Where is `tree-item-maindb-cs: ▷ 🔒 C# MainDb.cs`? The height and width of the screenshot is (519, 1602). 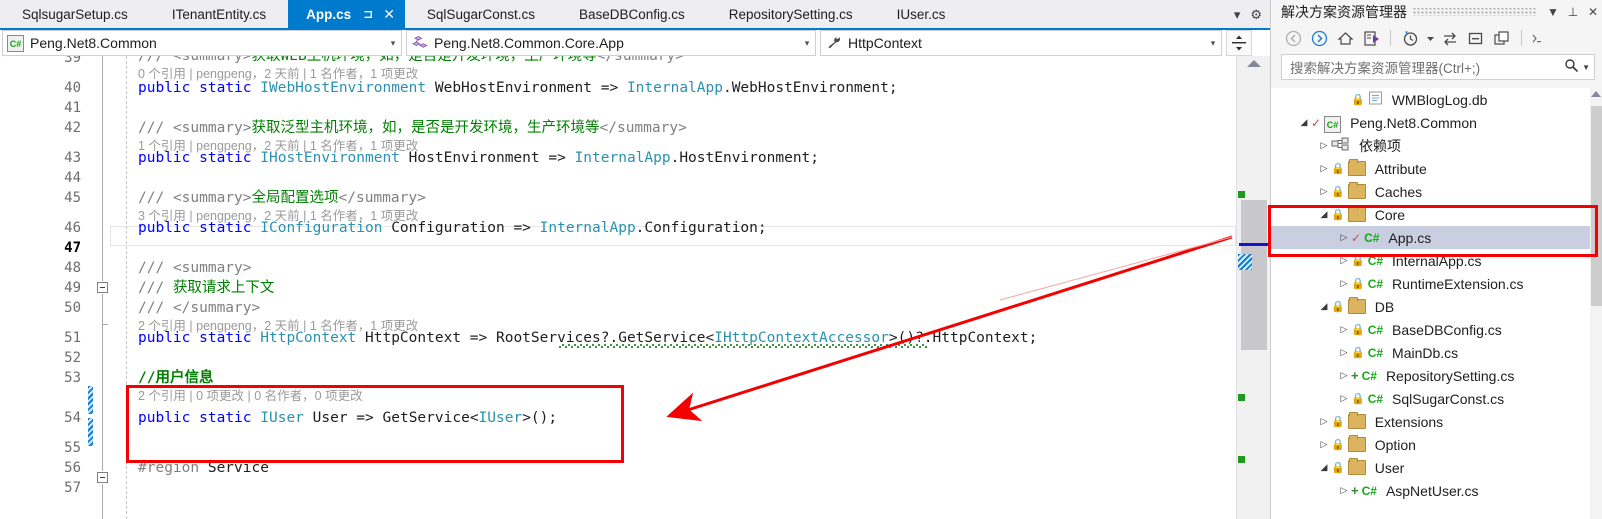
tree-item-maindb-cs: ▷ 🔒 C# MainDb.cs is located at coordinates (1436, 352).